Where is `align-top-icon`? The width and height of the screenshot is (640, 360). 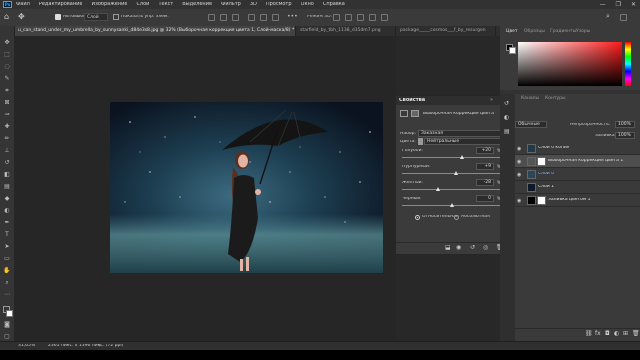 align-top-icon is located at coordinates (251, 17).